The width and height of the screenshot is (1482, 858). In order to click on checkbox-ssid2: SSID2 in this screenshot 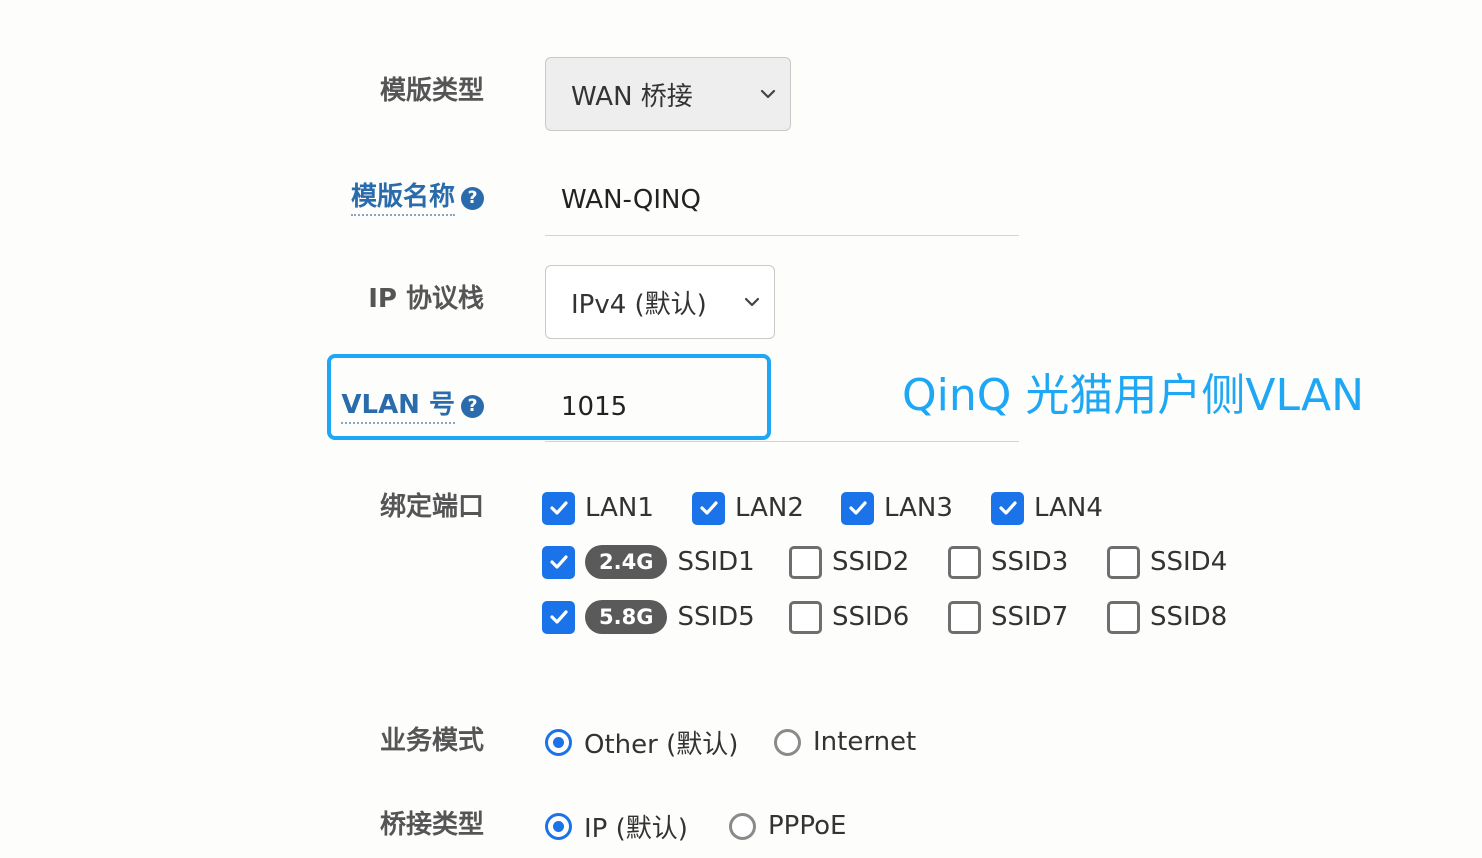, I will do `click(849, 562)`.